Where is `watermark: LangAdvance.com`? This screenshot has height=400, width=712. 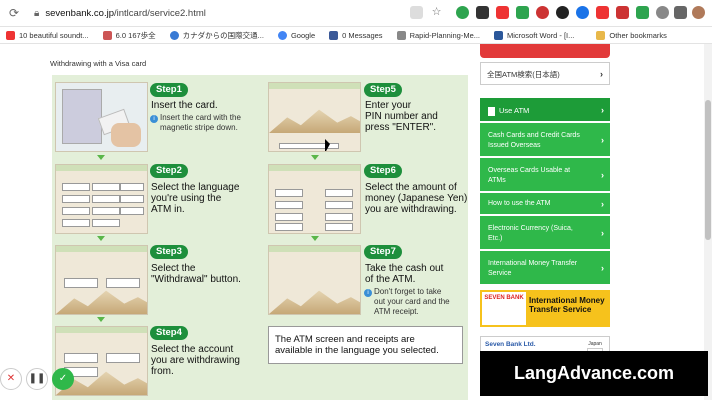 watermark: LangAdvance.com is located at coordinates (594, 373).